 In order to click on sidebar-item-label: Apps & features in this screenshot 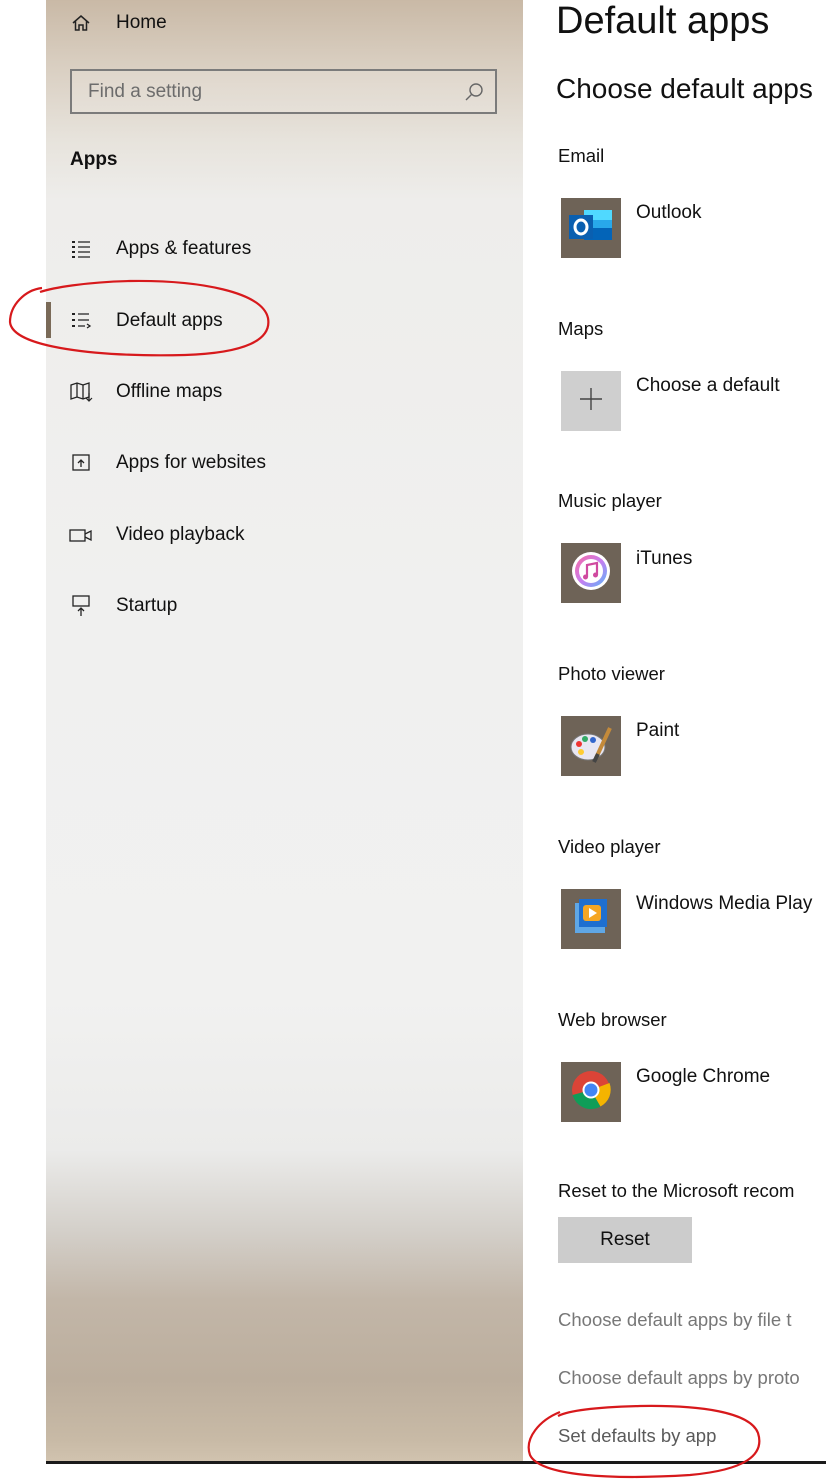, I will do `click(184, 248)`.